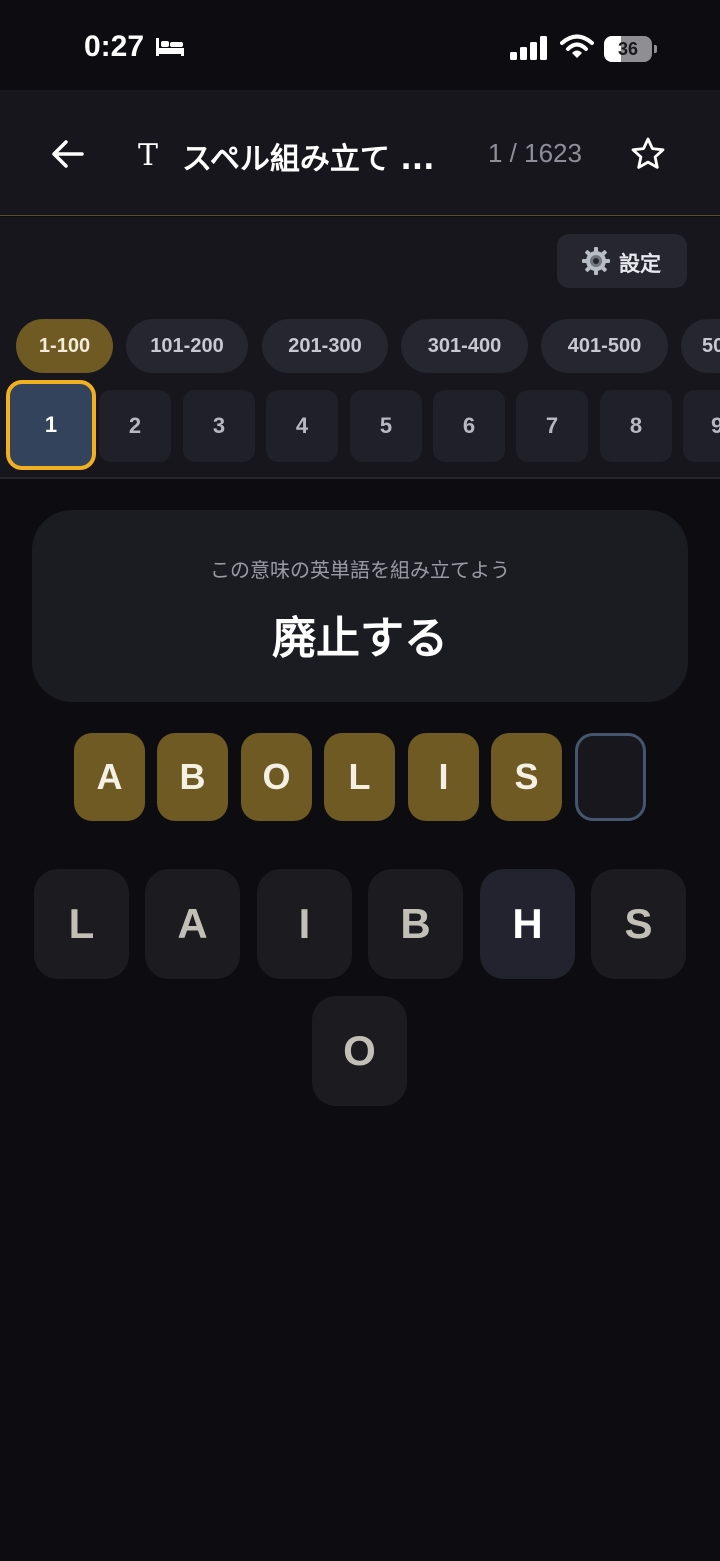  I want to click on letter-tile-i: I, so click(304, 924).